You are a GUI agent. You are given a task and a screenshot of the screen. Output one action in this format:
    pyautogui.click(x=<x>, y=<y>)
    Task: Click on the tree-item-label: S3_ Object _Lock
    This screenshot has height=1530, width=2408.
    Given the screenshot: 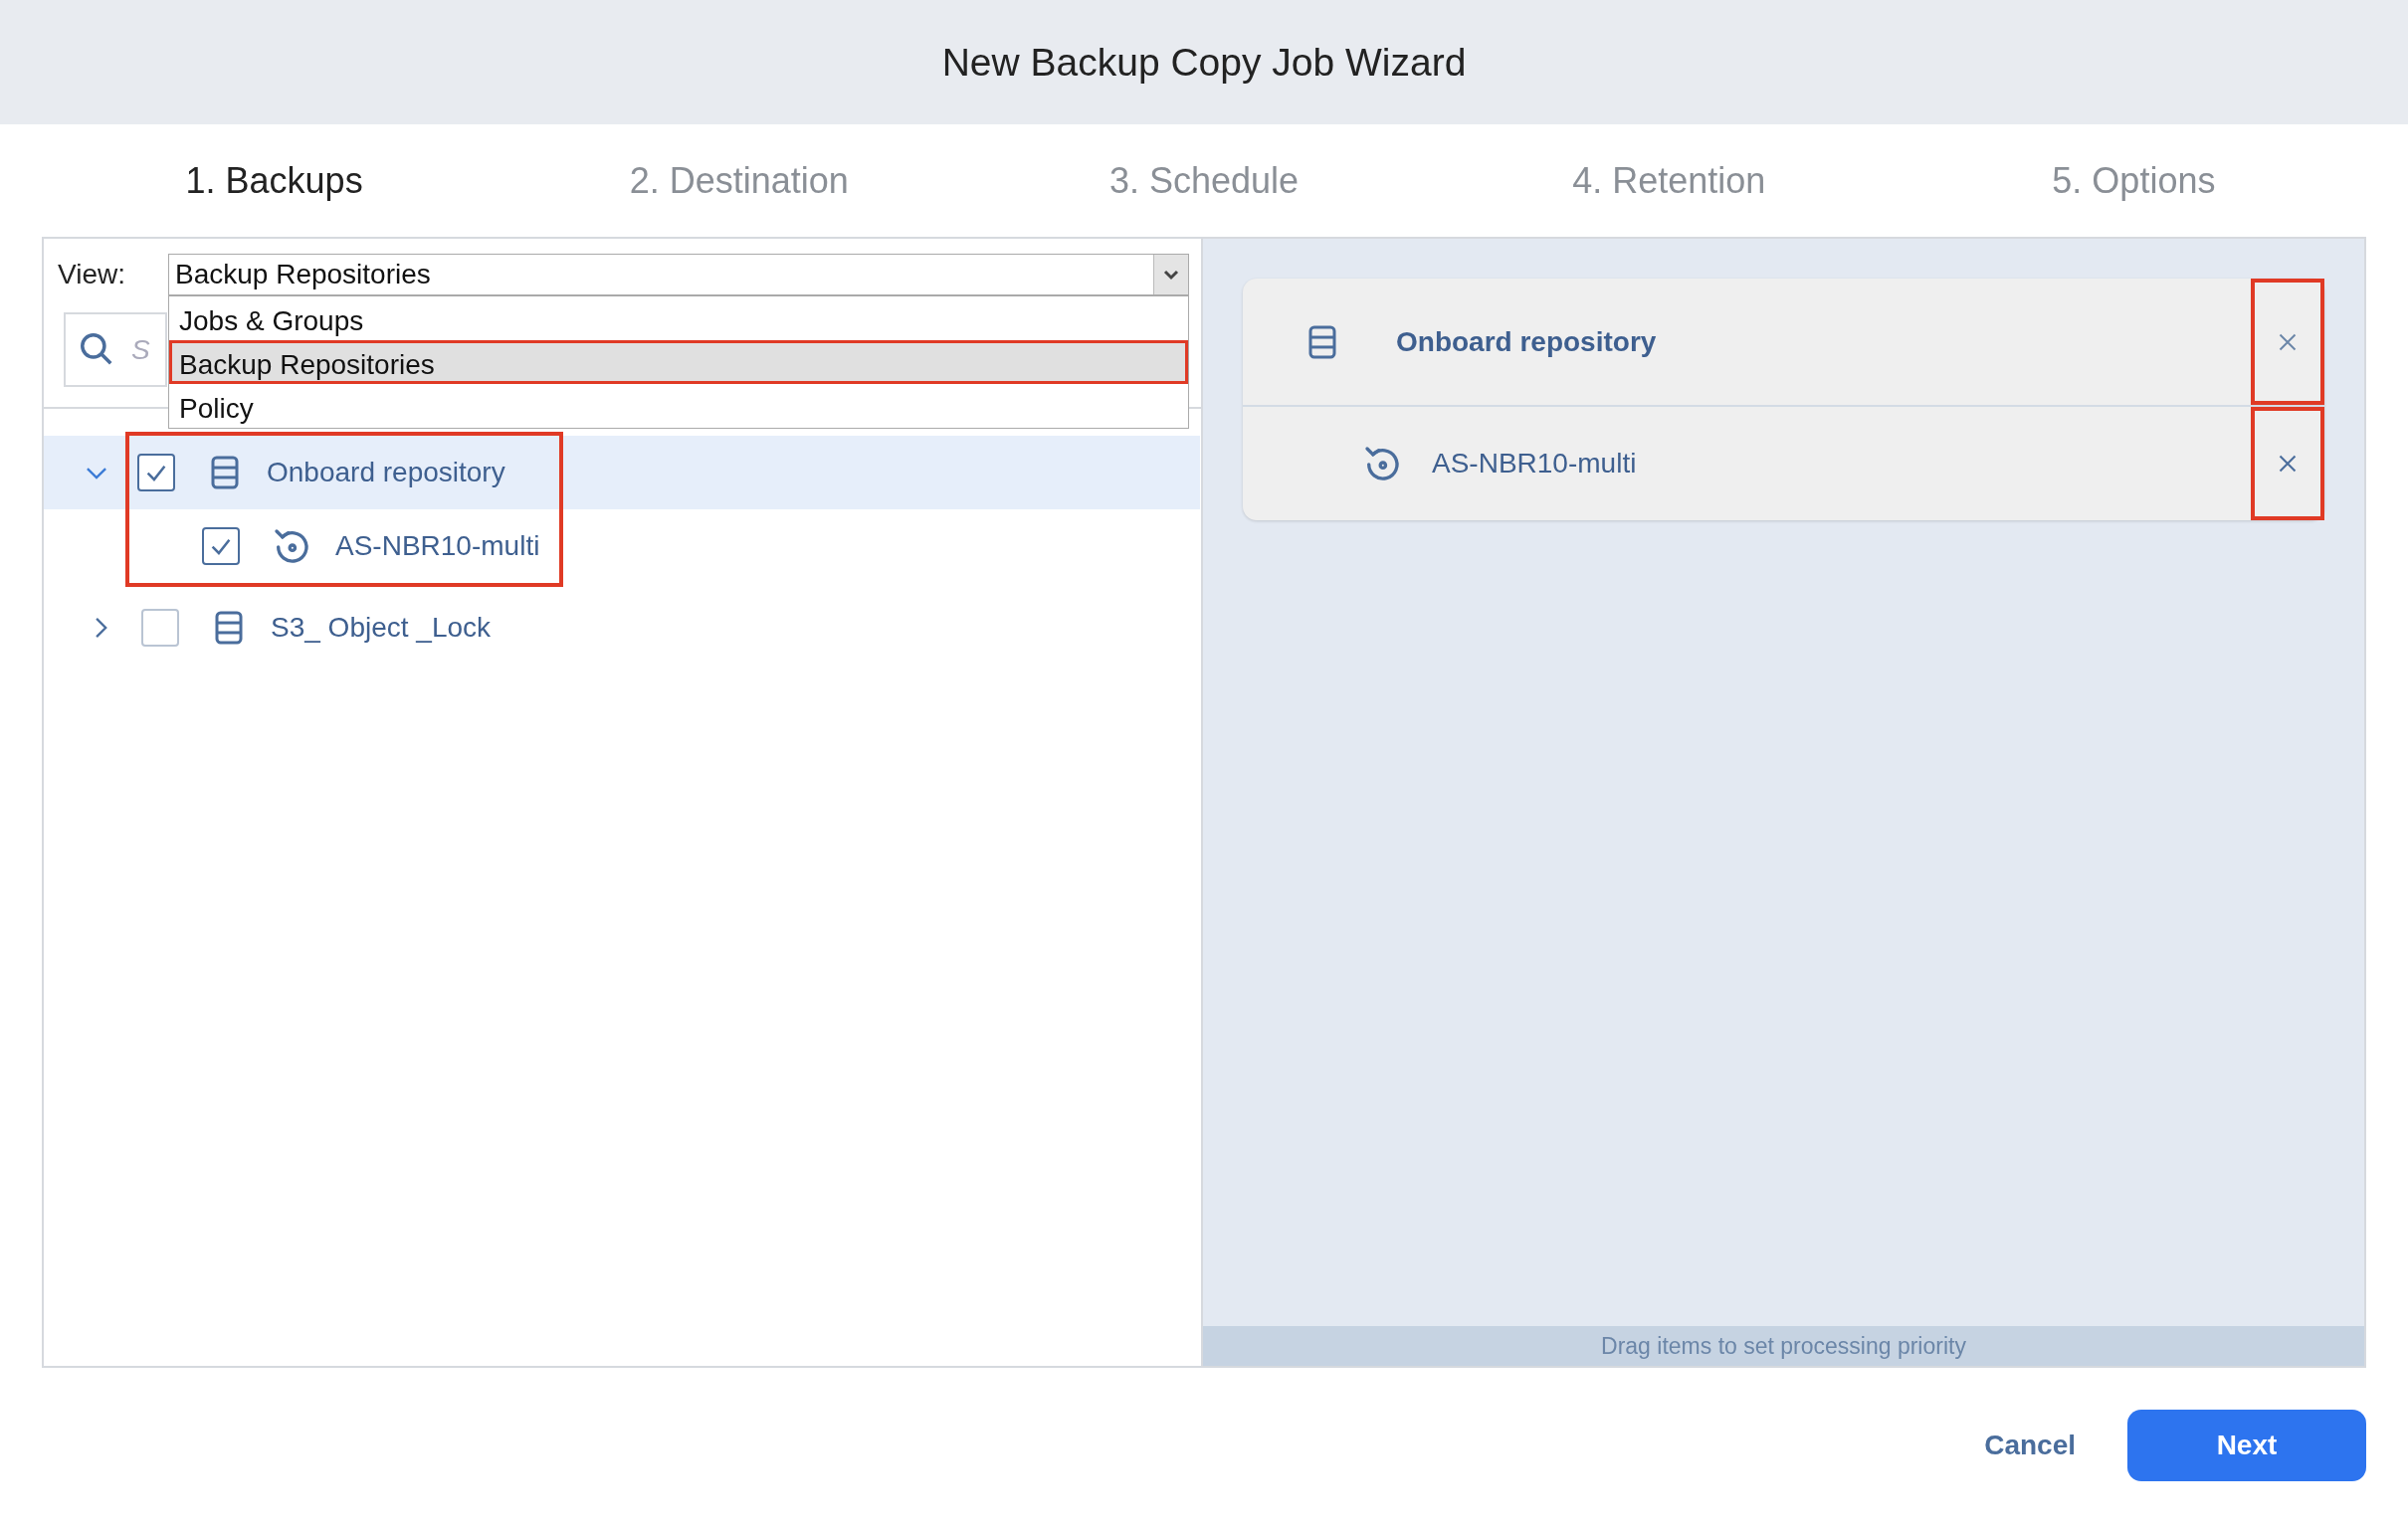 What is the action you would take?
    pyautogui.click(x=381, y=628)
    